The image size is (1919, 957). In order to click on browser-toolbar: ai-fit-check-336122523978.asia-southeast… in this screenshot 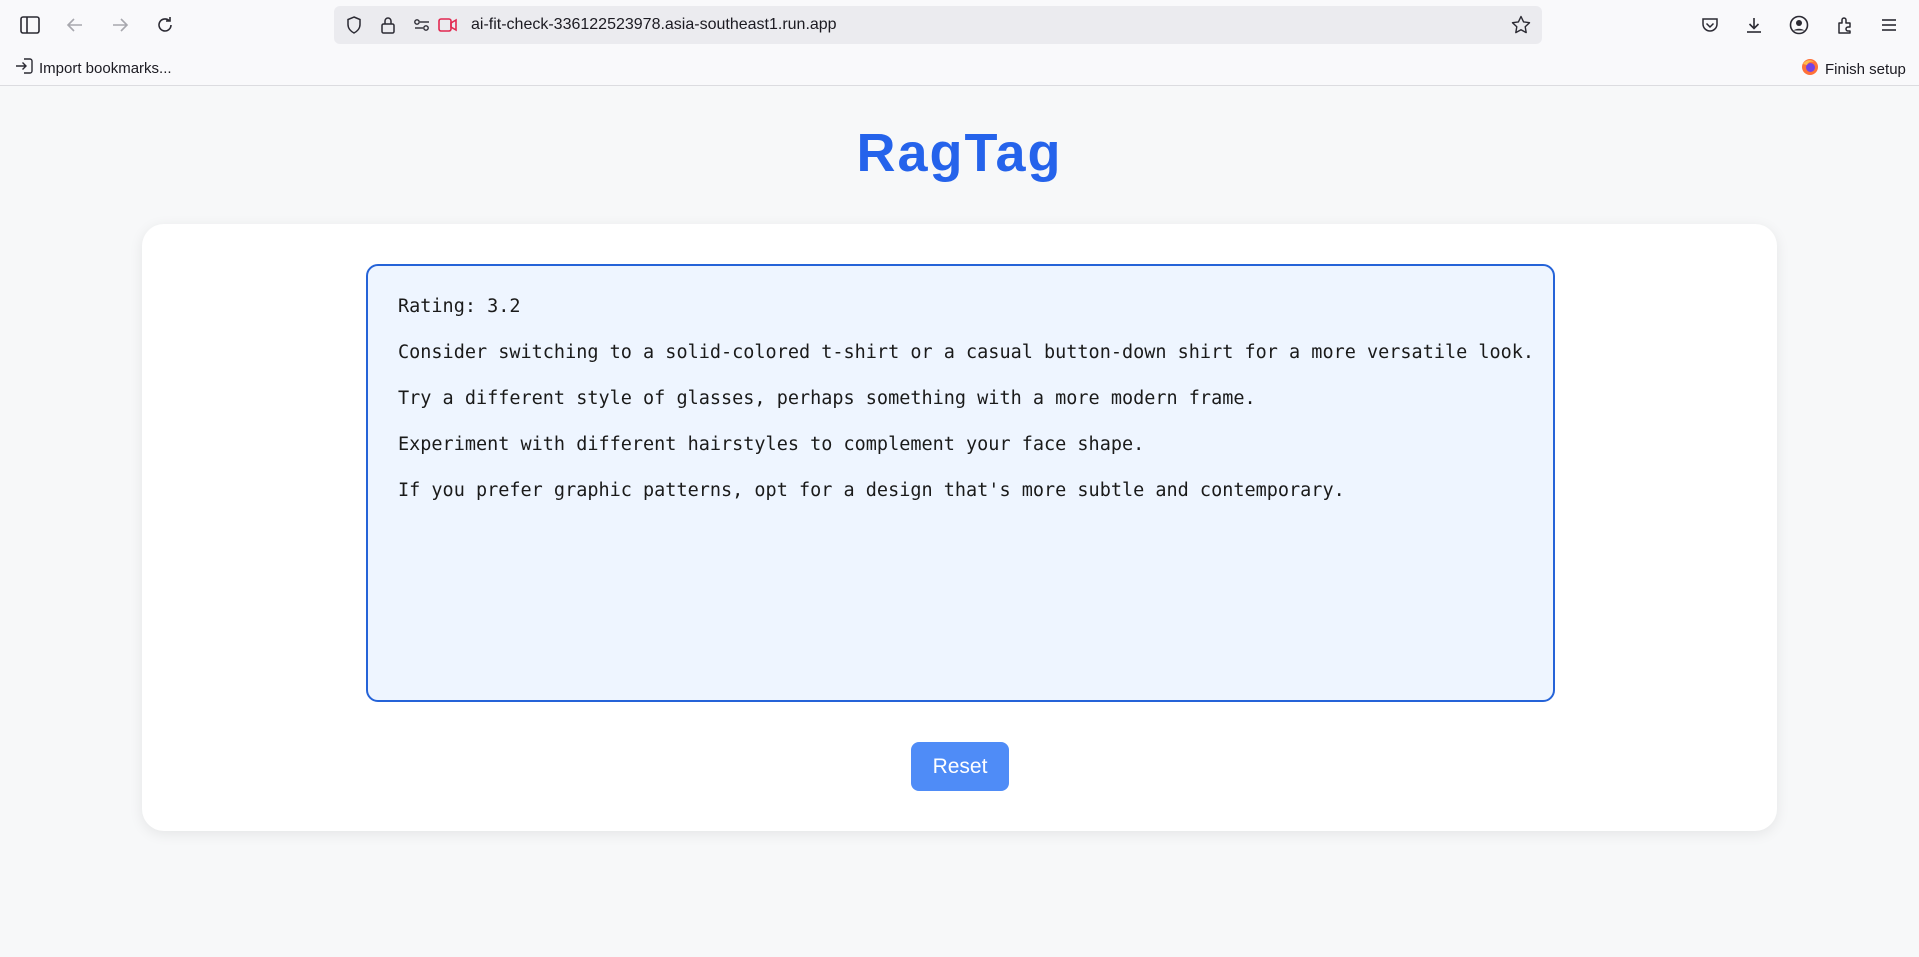, I will do `click(959, 25)`.